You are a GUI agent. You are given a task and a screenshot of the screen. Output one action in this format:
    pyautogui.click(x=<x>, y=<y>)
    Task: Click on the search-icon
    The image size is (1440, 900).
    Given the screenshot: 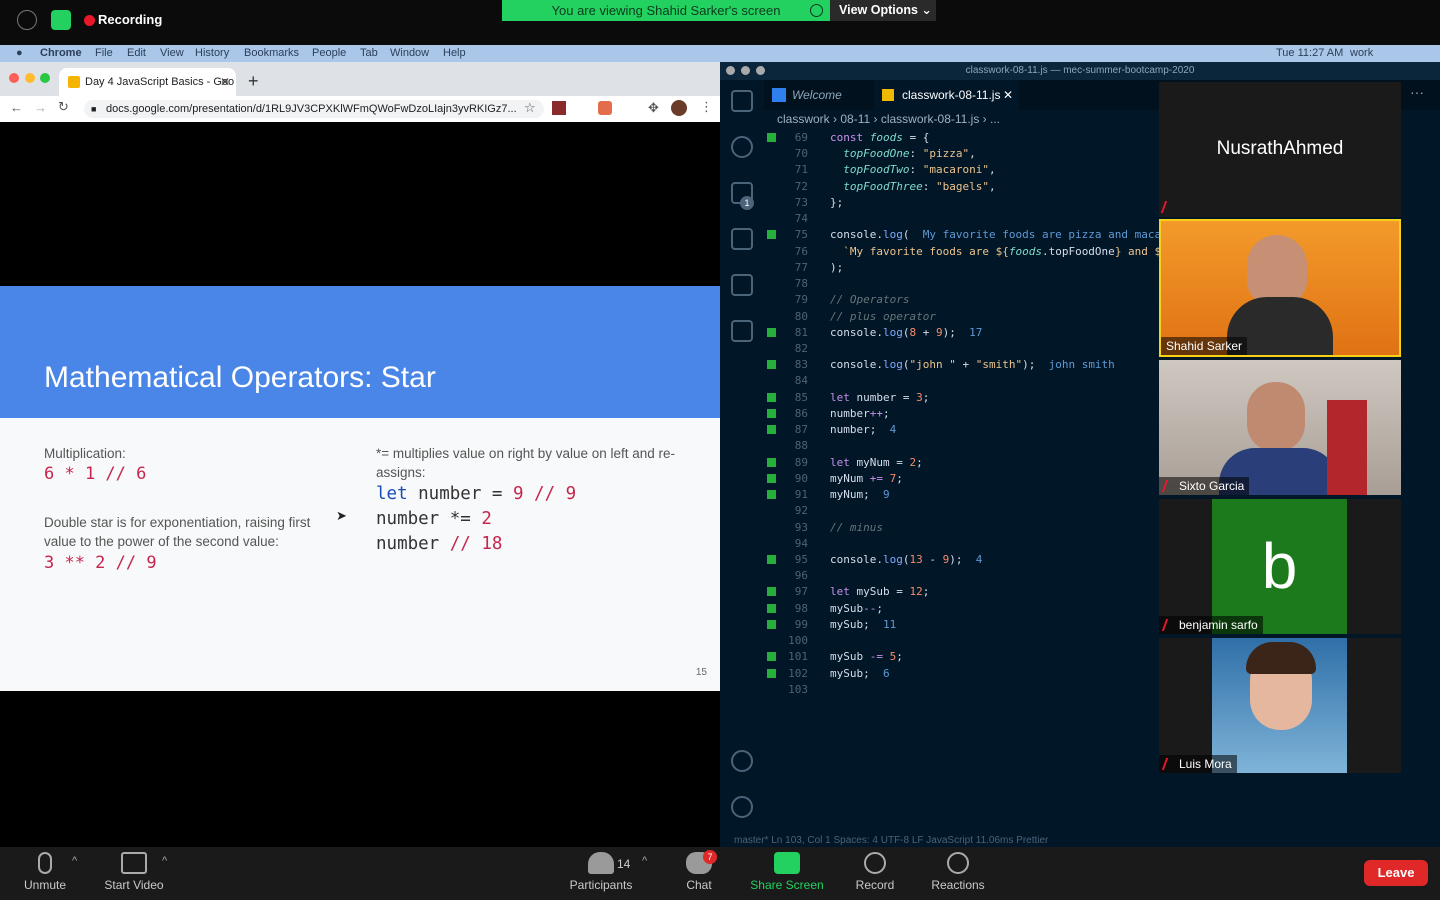 What is the action you would take?
    pyautogui.click(x=742, y=147)
    